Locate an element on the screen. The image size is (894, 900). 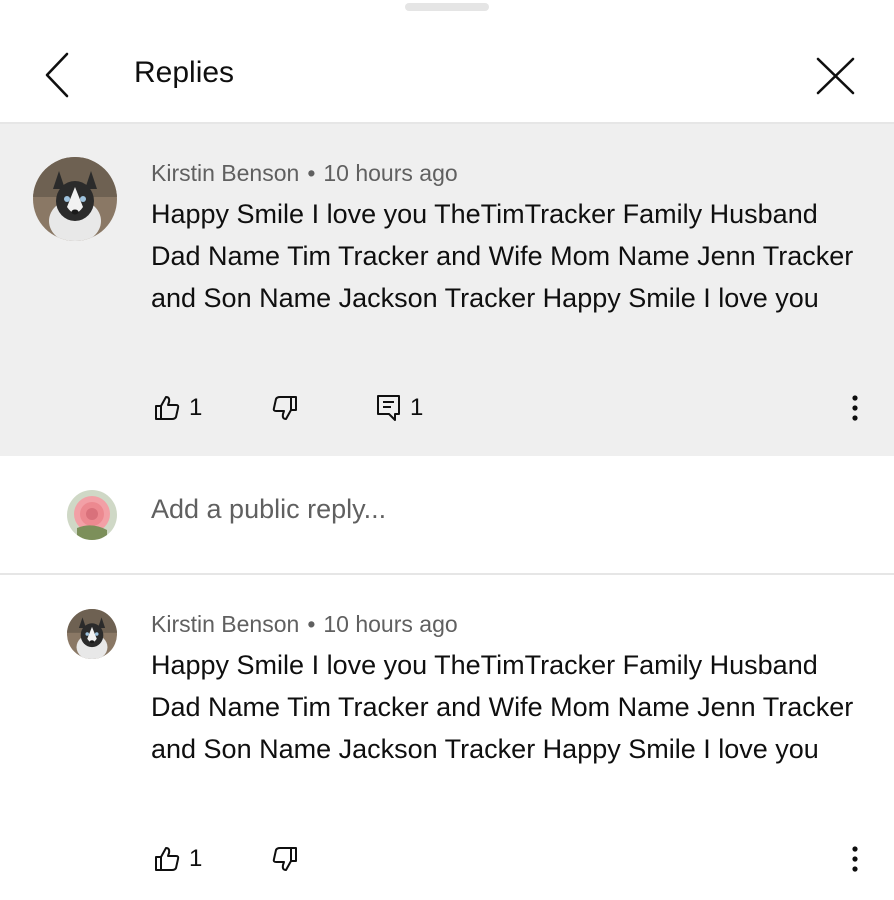
page-title: Replies is located at coordinates (184, 72).